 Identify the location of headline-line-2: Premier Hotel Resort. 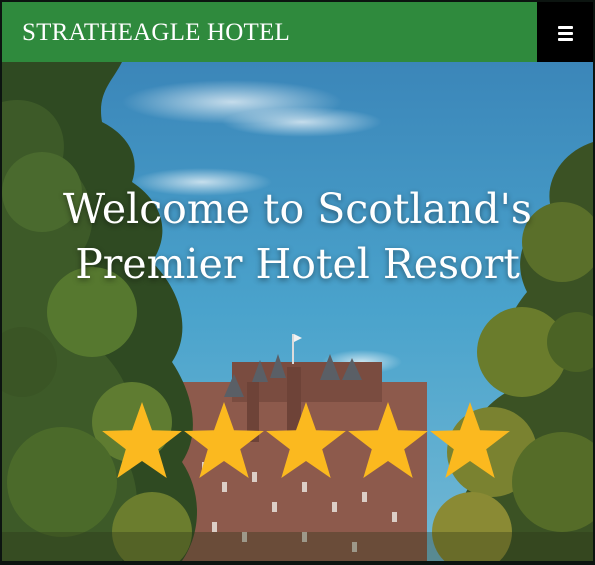
(297, 264).